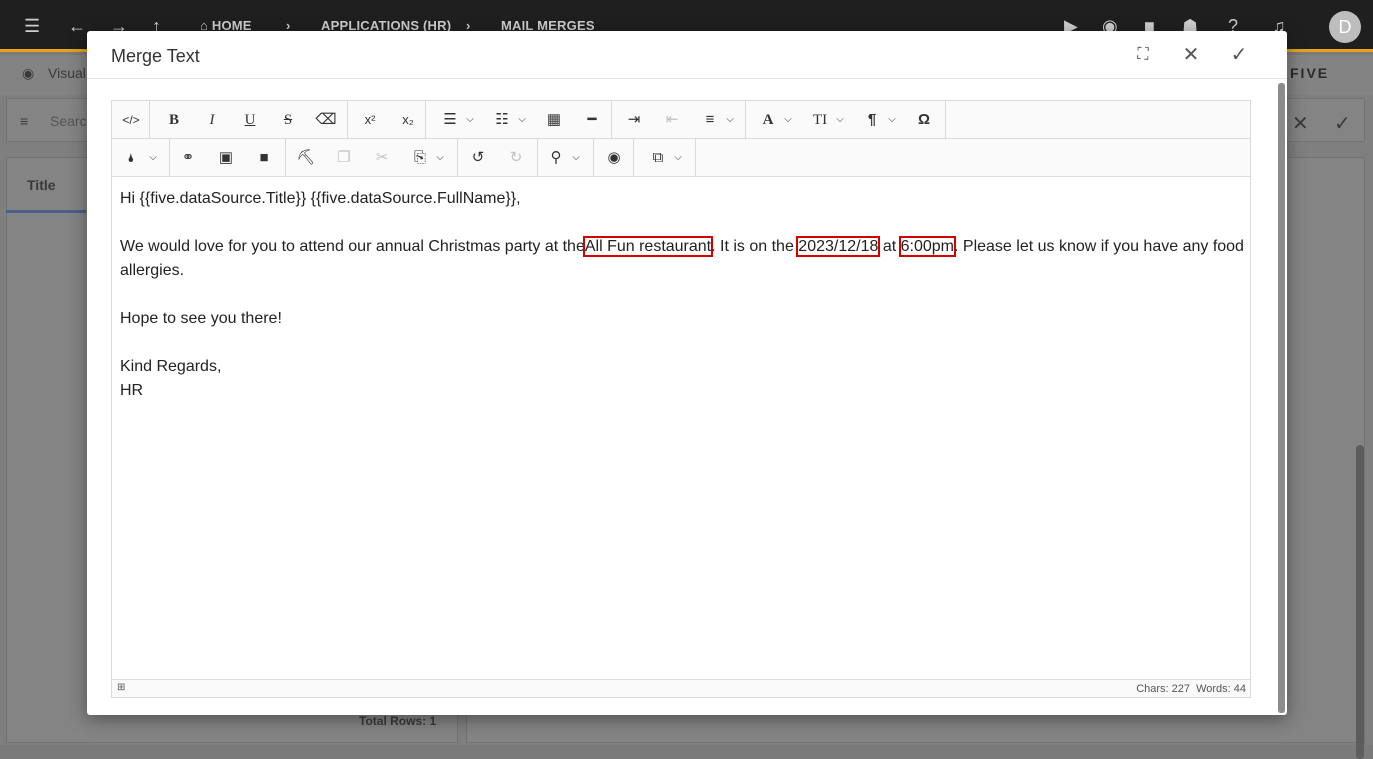 This screenshot has width=1373, height=759. What do you see at coordinates (1345, 27) in the screenshot?
I see `avatar: D` at bounding box center [1345, 27].